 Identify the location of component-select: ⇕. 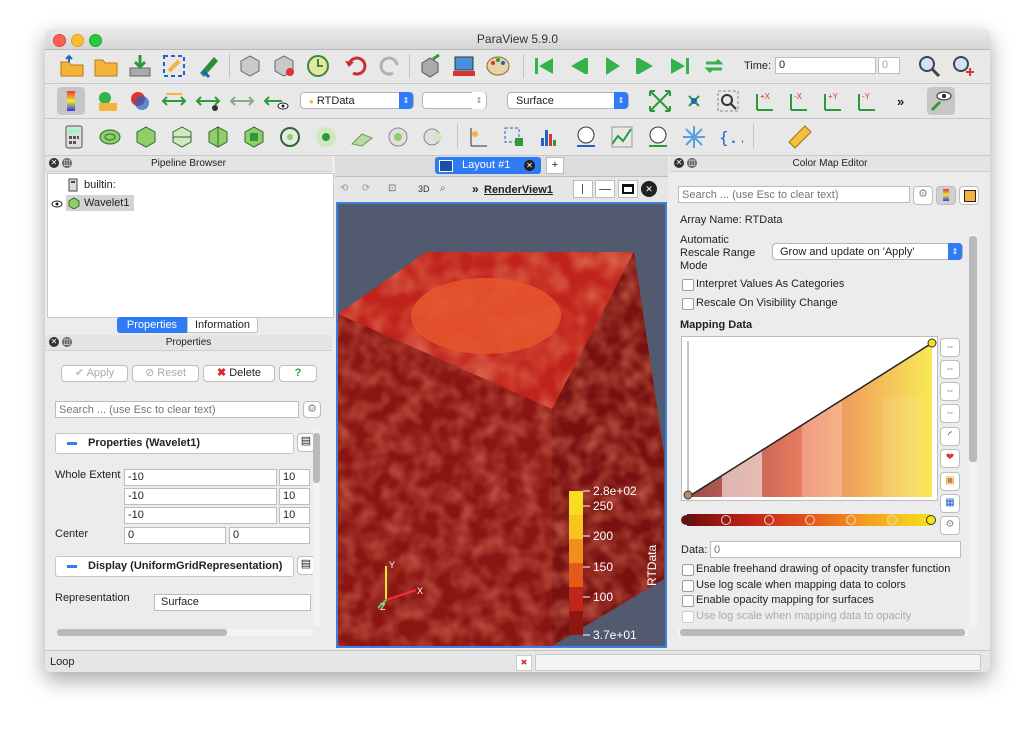
(454, 100).